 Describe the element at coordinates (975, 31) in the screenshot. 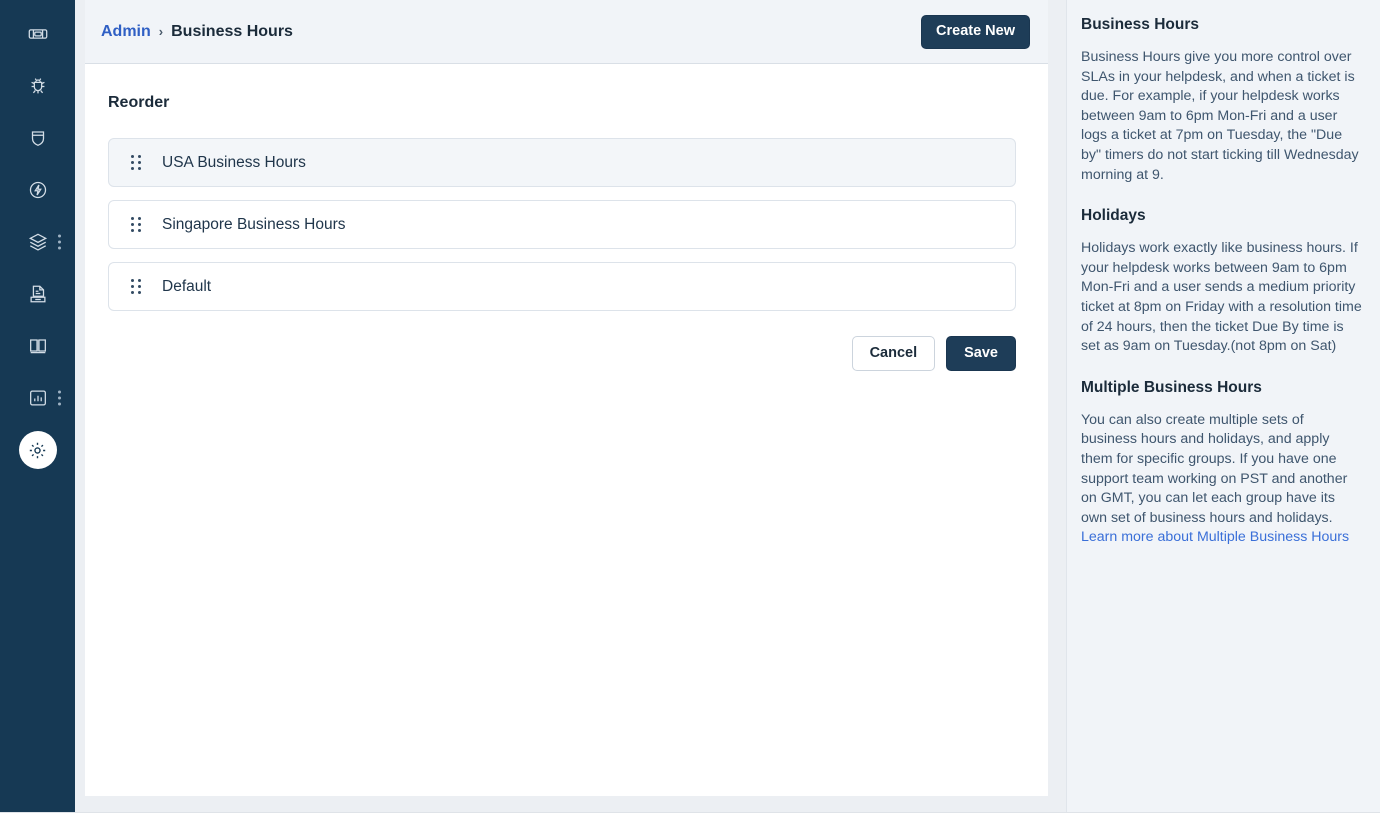

I see `create-new-button: Create New` at that location.